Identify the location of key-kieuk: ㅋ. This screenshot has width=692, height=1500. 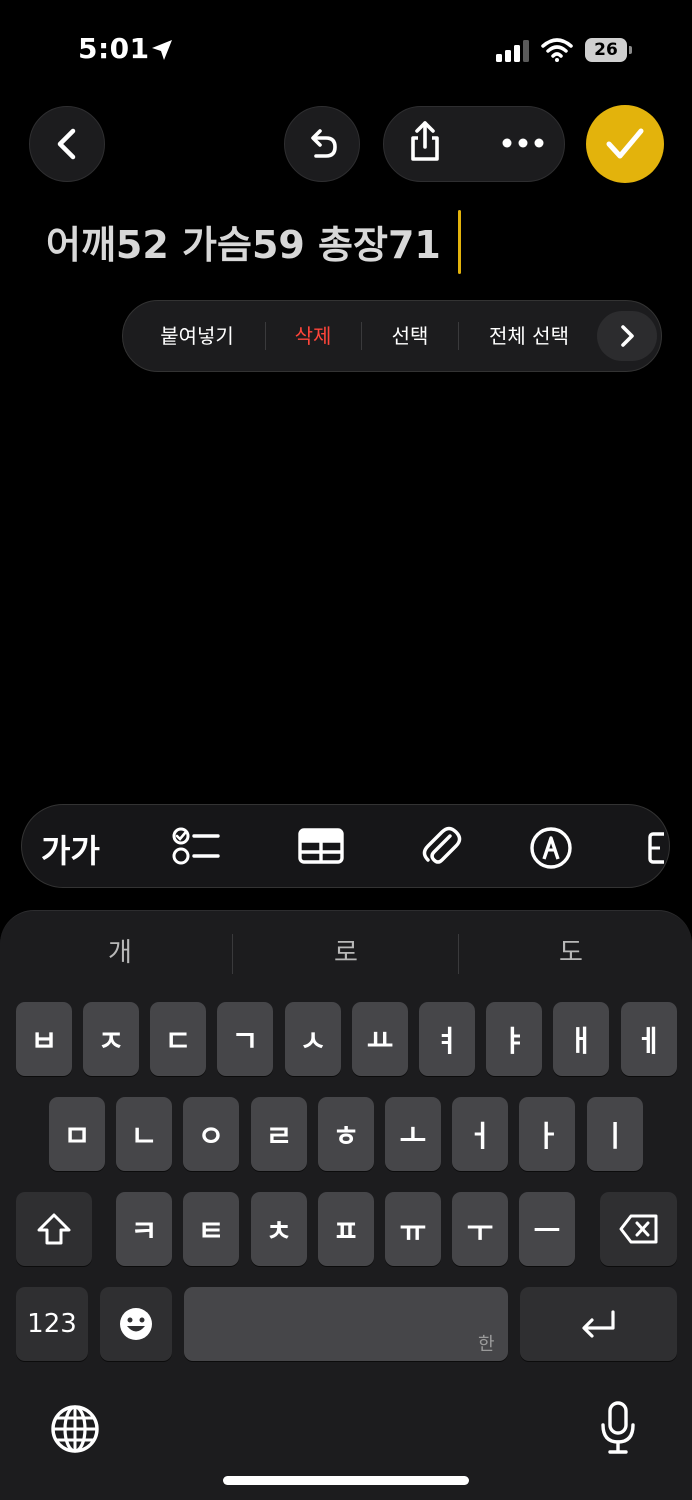
(144, 1229).